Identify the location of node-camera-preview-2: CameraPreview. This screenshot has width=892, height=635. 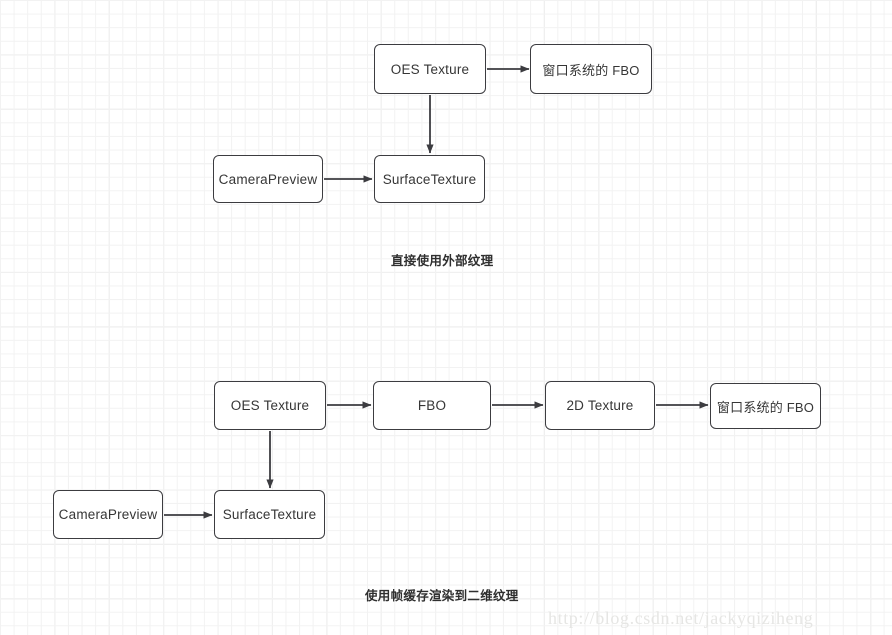
(108, 514).